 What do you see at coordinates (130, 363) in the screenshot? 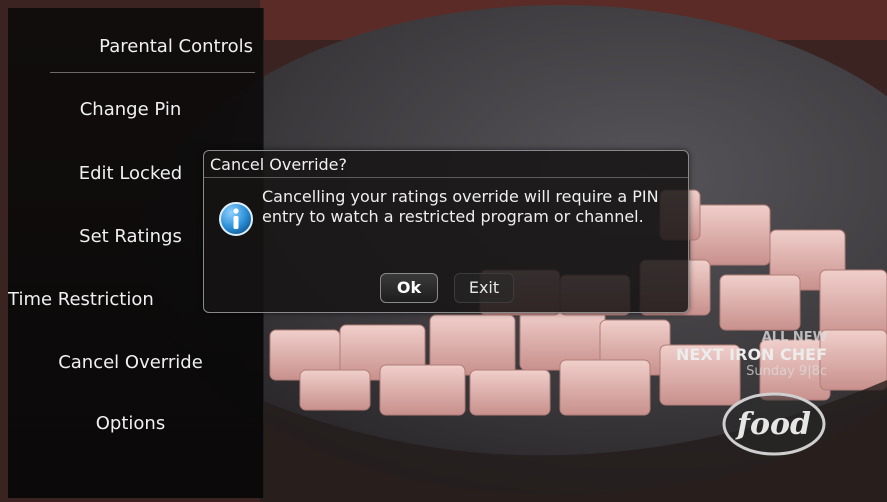
I see `menu-item-cancel-override: Cancel Override` at bounding box center [130, 363].